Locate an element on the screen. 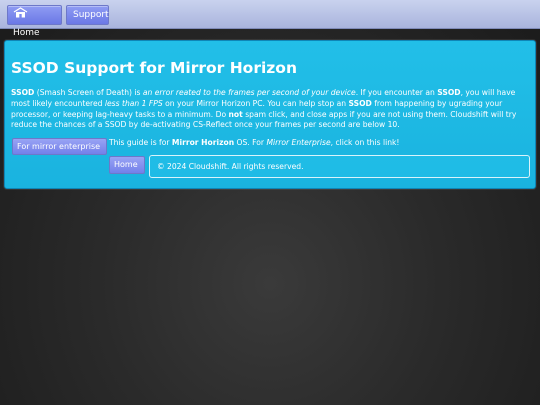 The image size is (540, 405). text-run: . If you encounter an is located at coordinates (396, 92).